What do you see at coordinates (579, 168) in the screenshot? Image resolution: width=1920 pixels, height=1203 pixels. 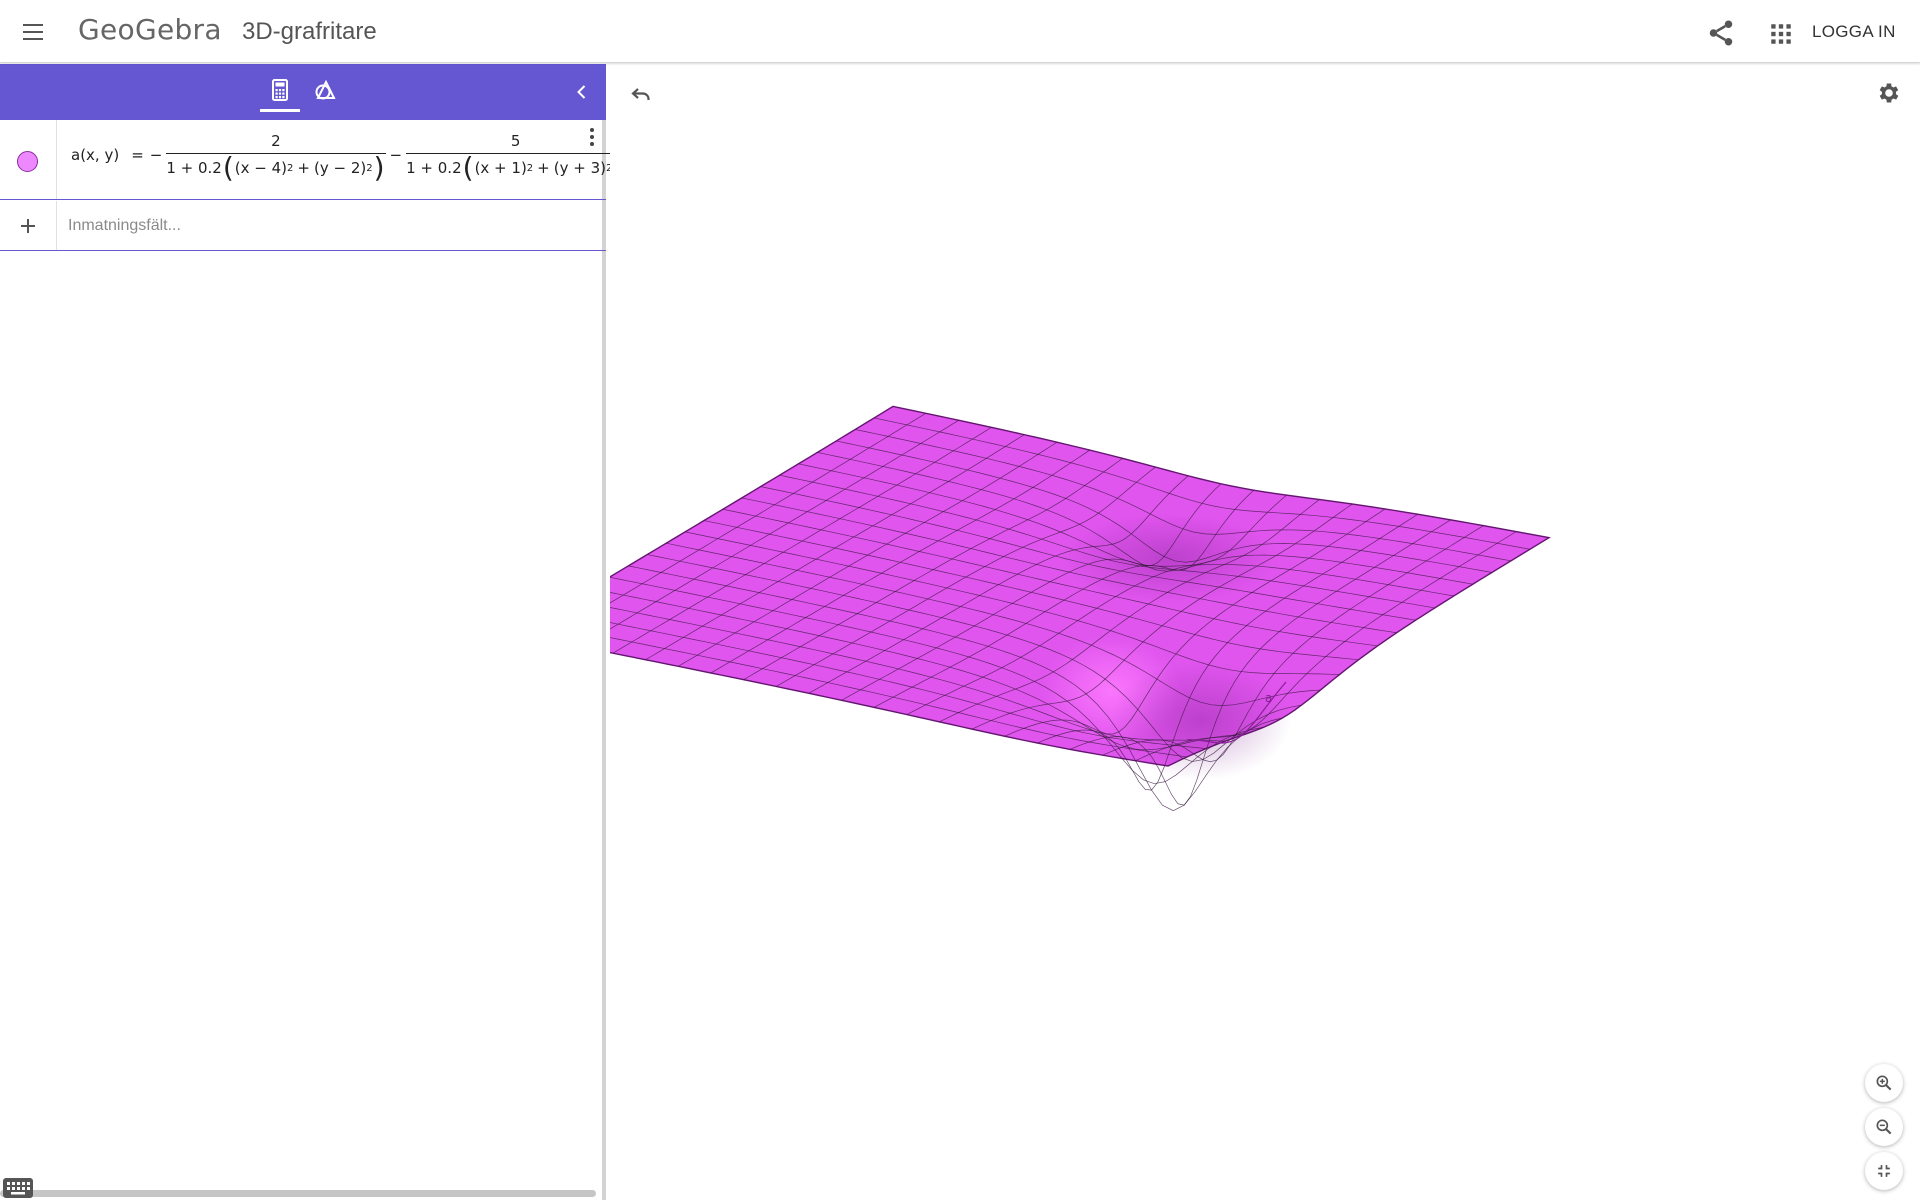 I see `fraction-2-den-b: (y + 3)` at bounding box center [579, 168].